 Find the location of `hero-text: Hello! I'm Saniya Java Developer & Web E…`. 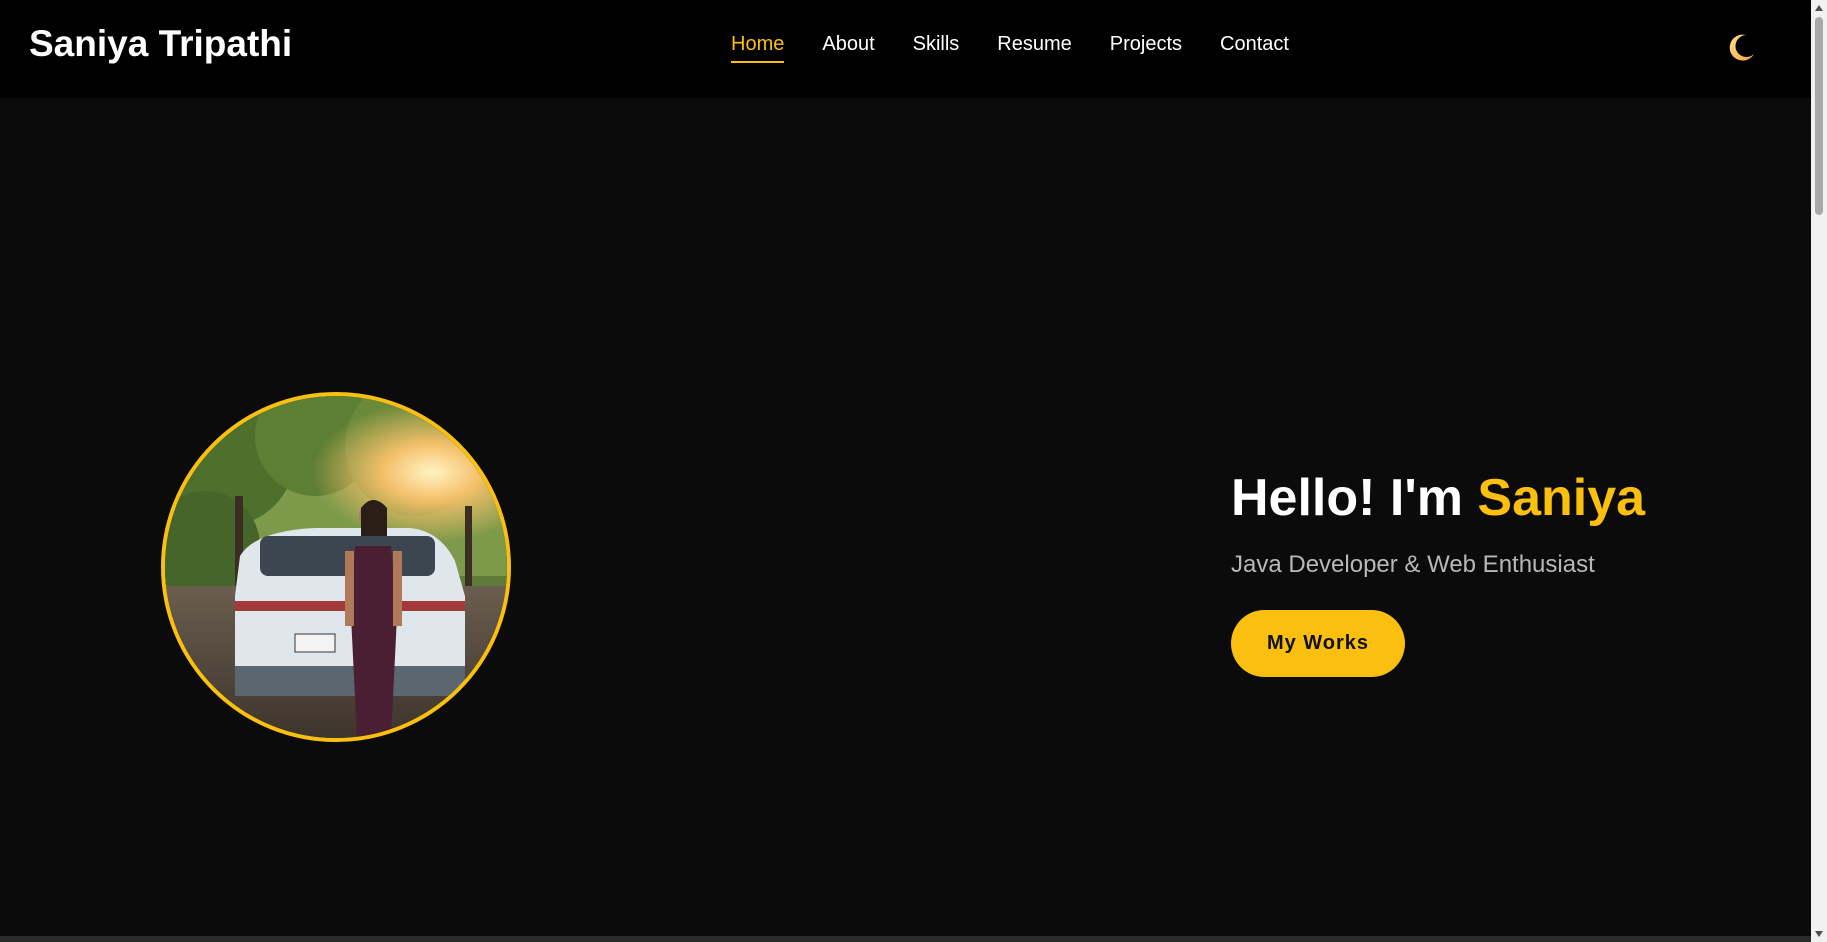

hero-text: Hello! I'm Saniya Java Developer & Web E… is located at coordinates (1438, 571).